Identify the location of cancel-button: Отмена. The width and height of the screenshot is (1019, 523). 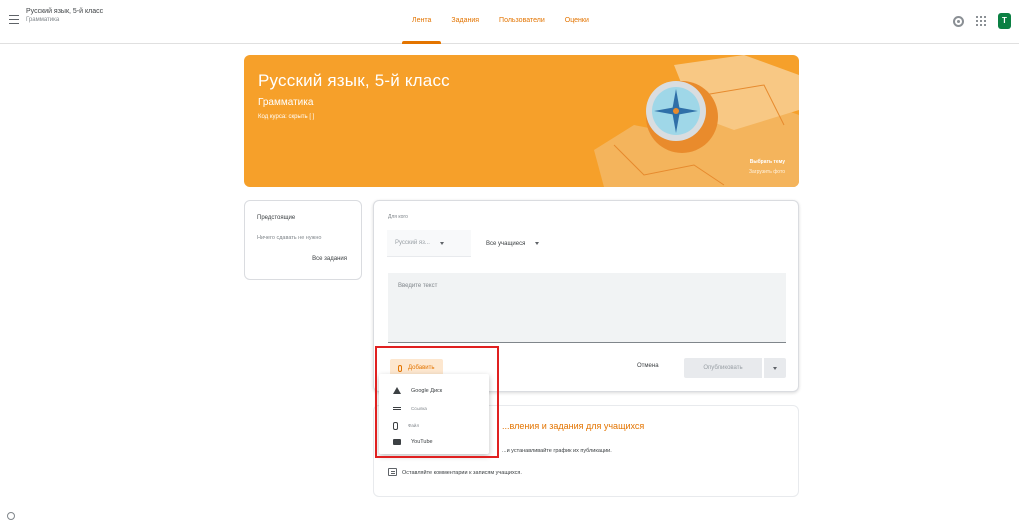
(648, 366).